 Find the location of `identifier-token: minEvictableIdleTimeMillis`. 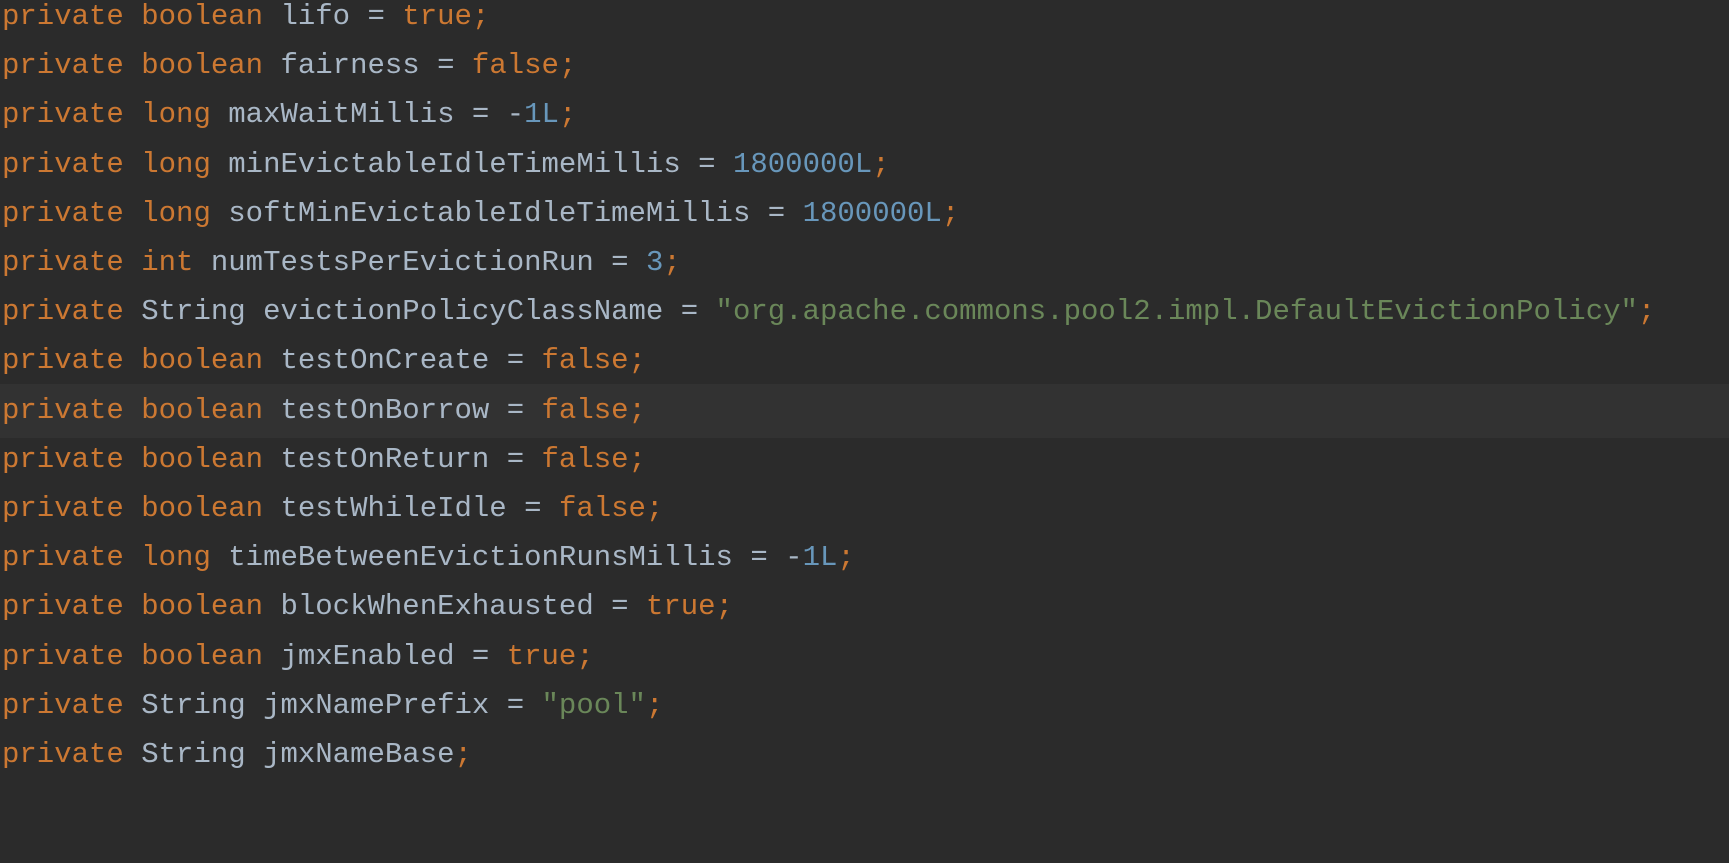

identifier-token: minEvictableIdleTimeMillis is located at coordinates (454, 164).